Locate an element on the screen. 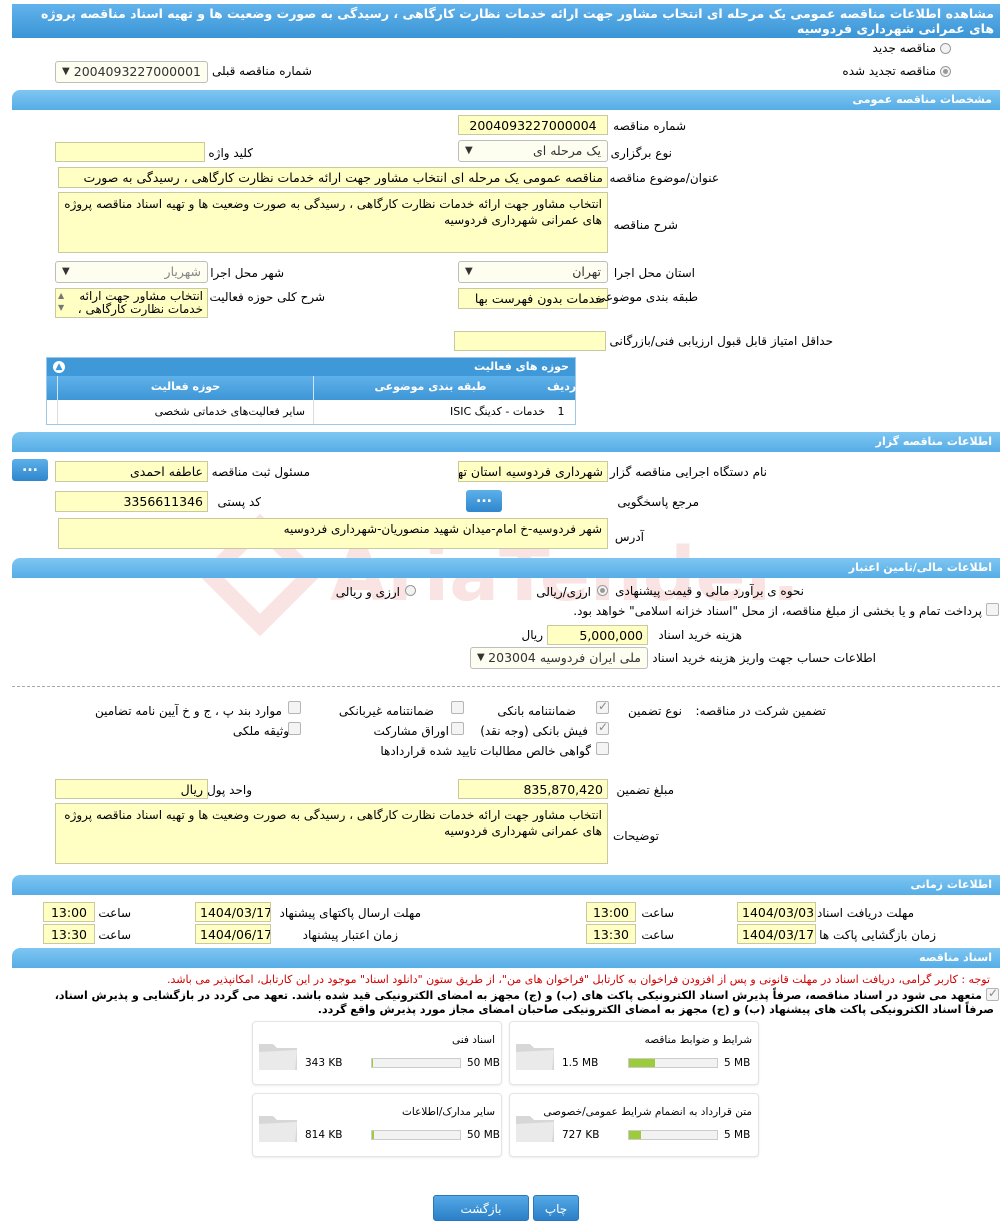  renewed-tender-radio is located at coordinates (945, 71).